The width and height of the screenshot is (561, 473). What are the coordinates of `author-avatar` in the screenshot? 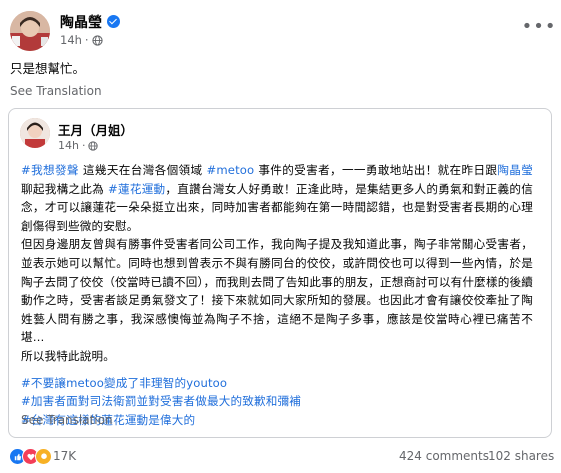 It's located at (30, 31).